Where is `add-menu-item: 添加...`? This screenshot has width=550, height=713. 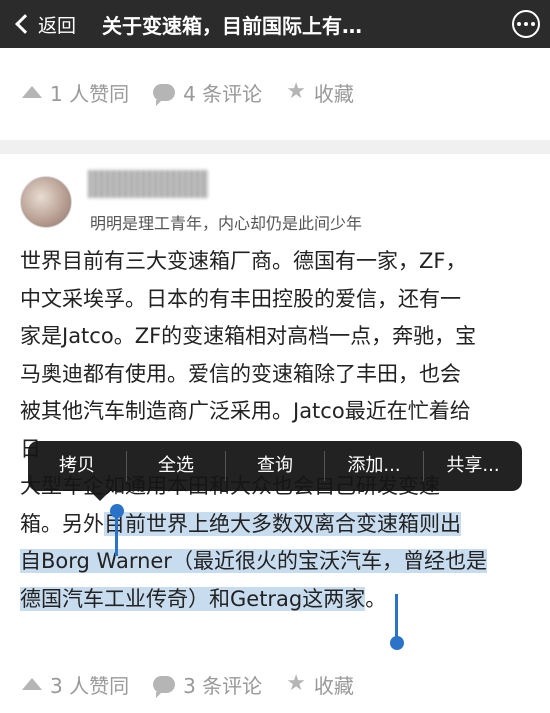 add-menu-item: 添加... is located at coordinates (374, 466).